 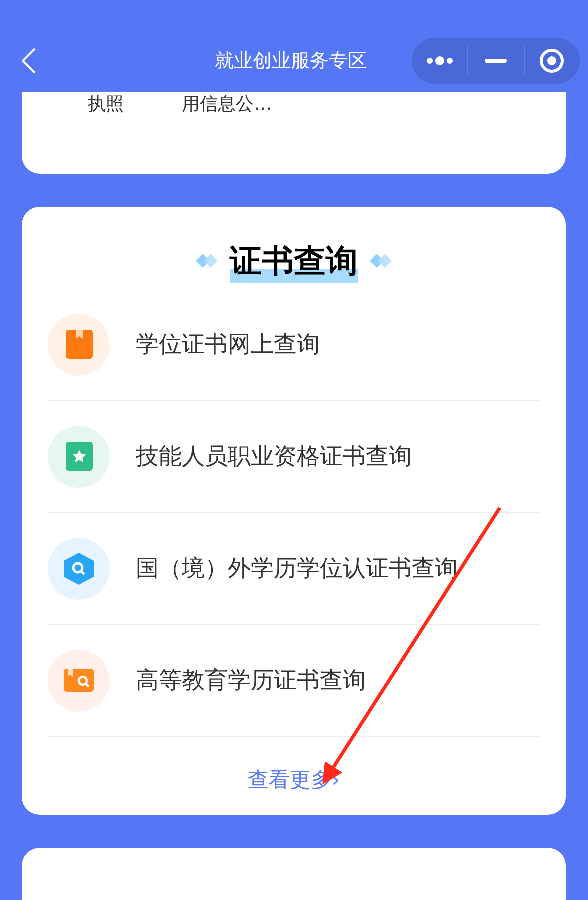 I want to click on back-icon, so click(x=29, y=61).